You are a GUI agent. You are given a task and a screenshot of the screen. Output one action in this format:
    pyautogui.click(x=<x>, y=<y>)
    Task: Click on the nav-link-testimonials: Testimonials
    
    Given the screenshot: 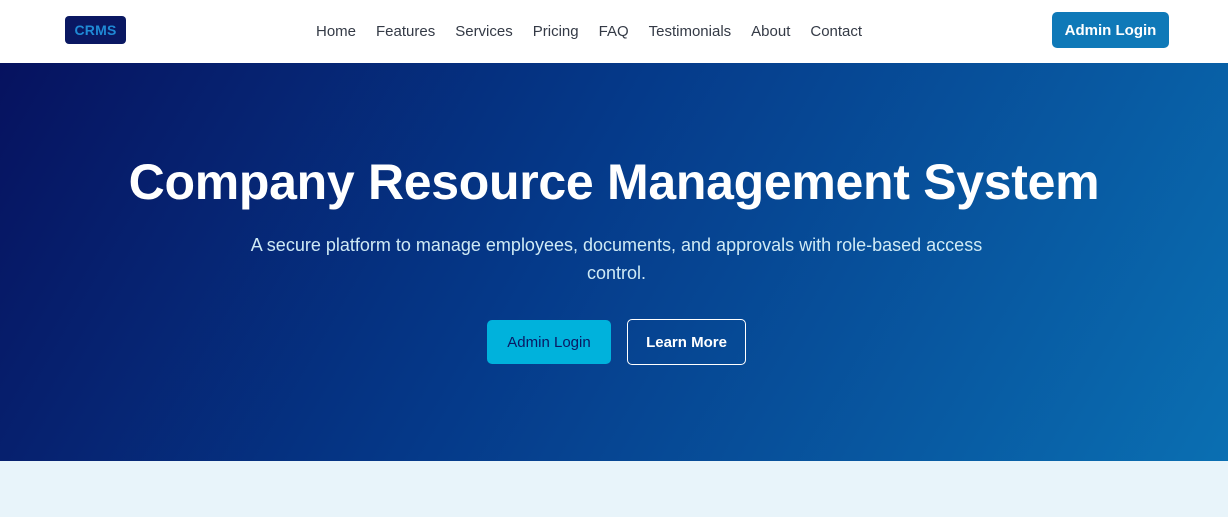 What is the action you would take?
    pyautogui.click(x=690, y=31)
    